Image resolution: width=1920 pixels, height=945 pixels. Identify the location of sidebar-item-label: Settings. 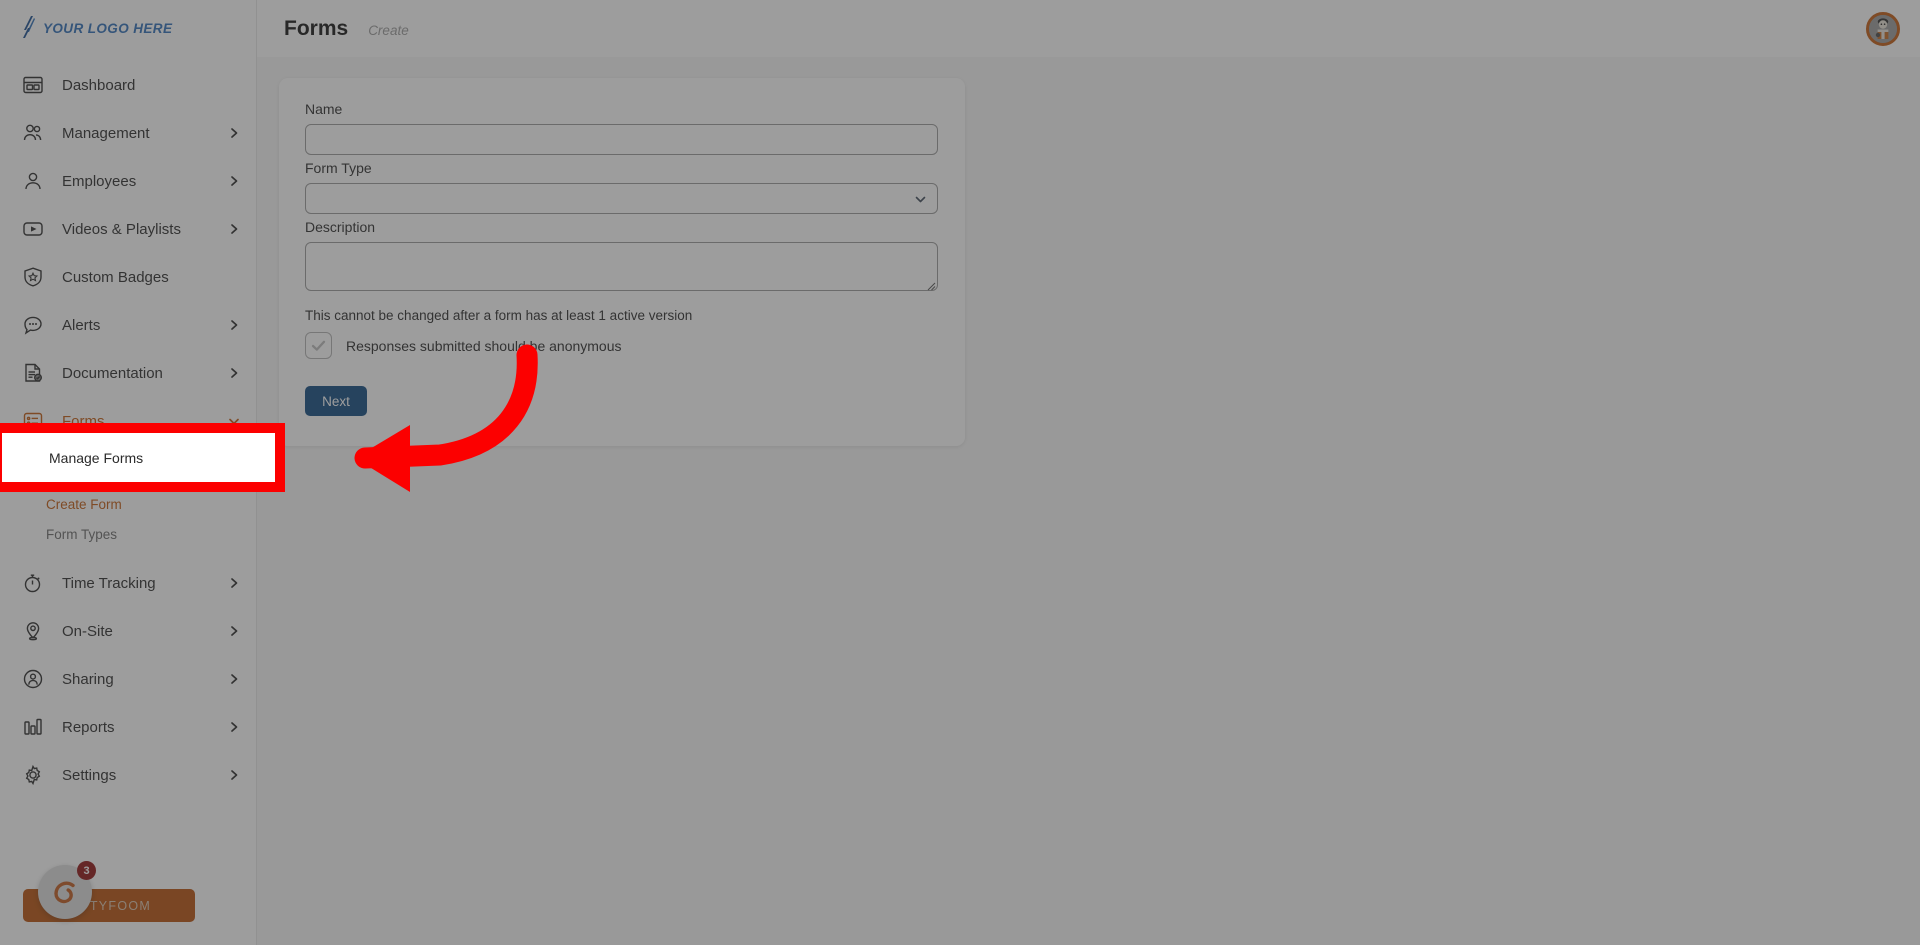
(89, 775).